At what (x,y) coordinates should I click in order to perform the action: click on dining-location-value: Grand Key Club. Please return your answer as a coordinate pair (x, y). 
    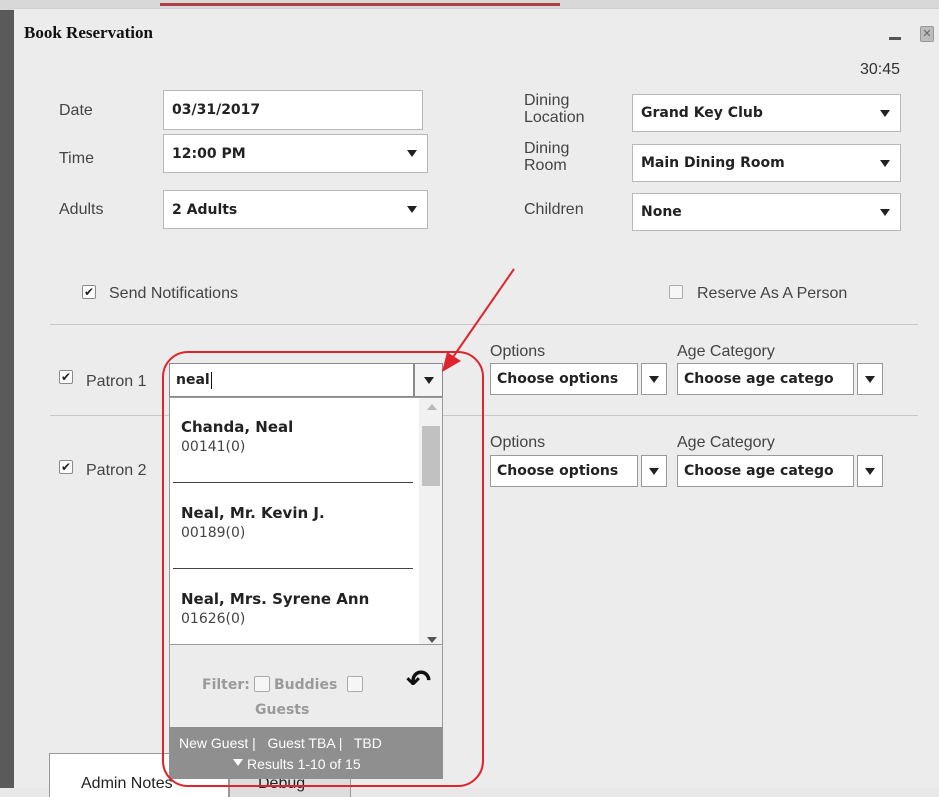
    Looking at the image, I should click on (702, 113).